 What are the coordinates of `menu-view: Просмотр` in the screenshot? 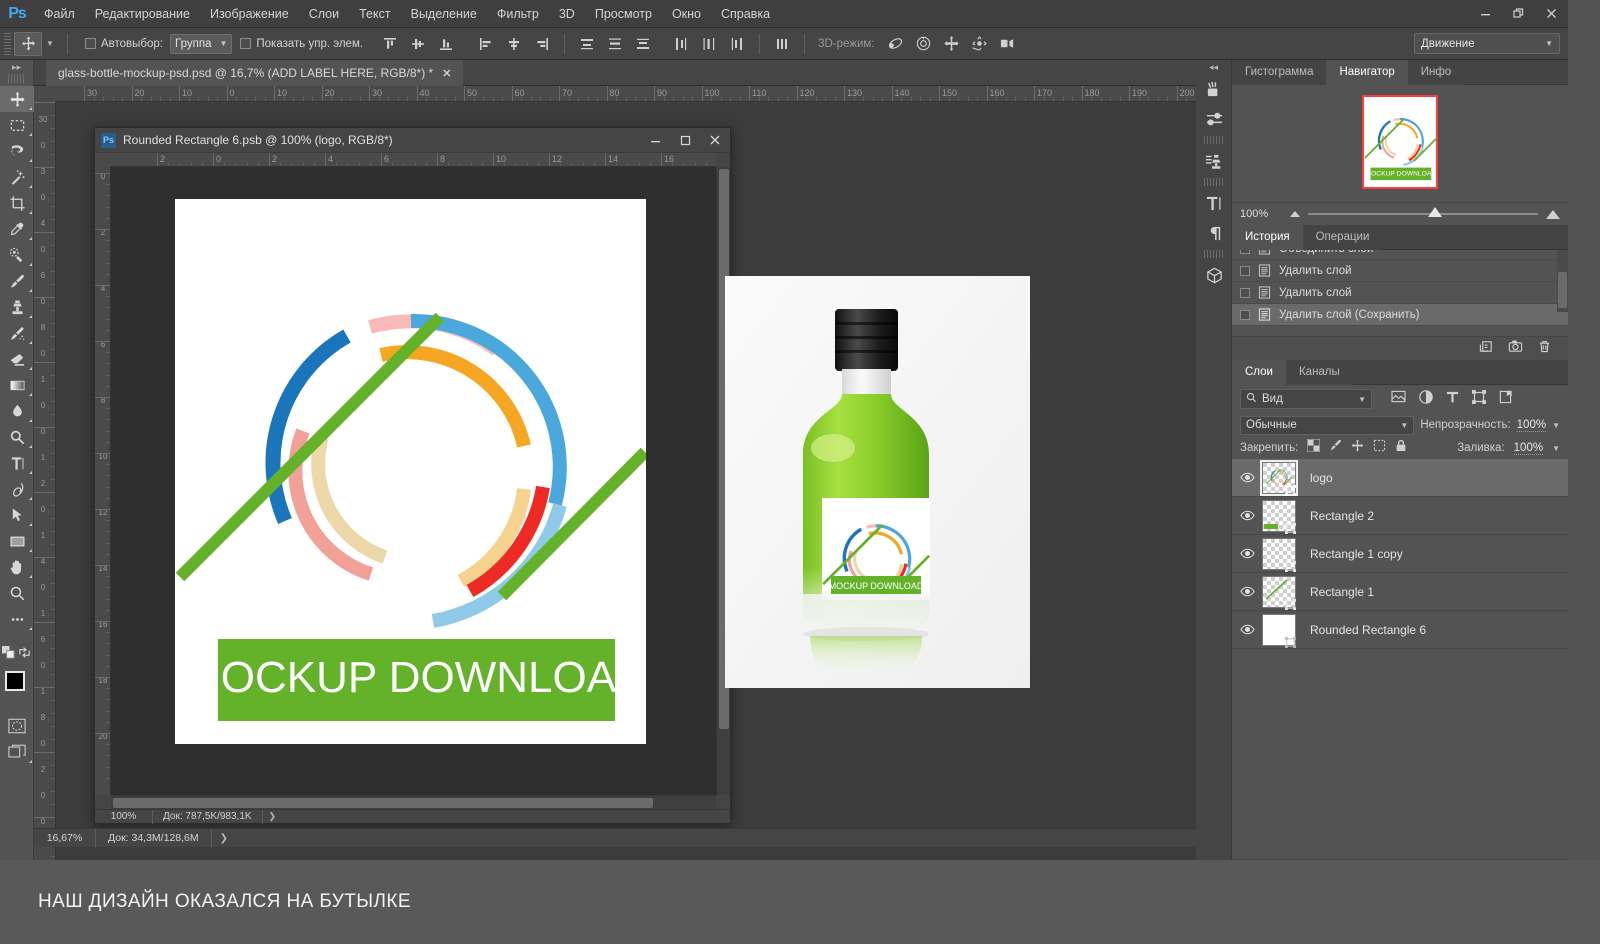 It's located at (623, 14).